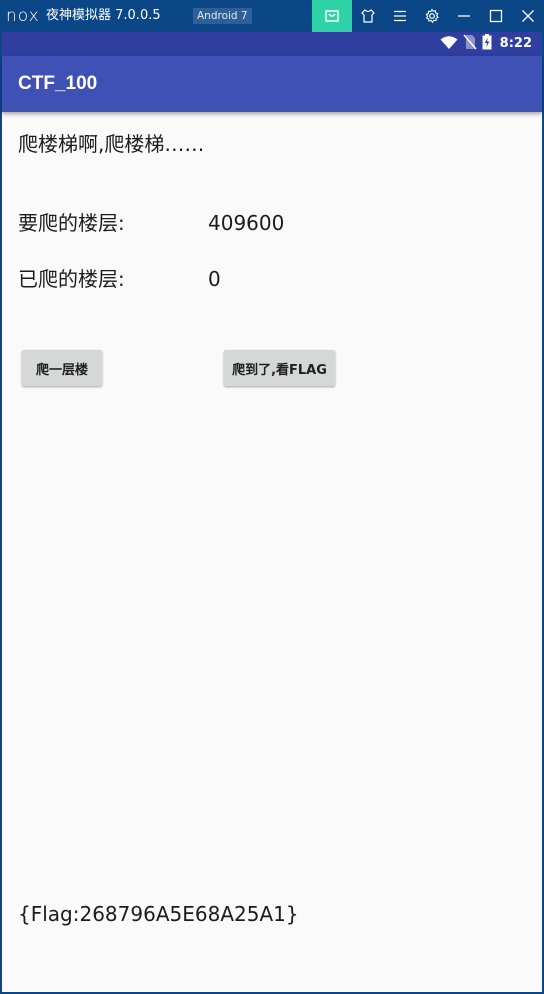  I want to click on app-title: CTF_100, so click(58, 83).